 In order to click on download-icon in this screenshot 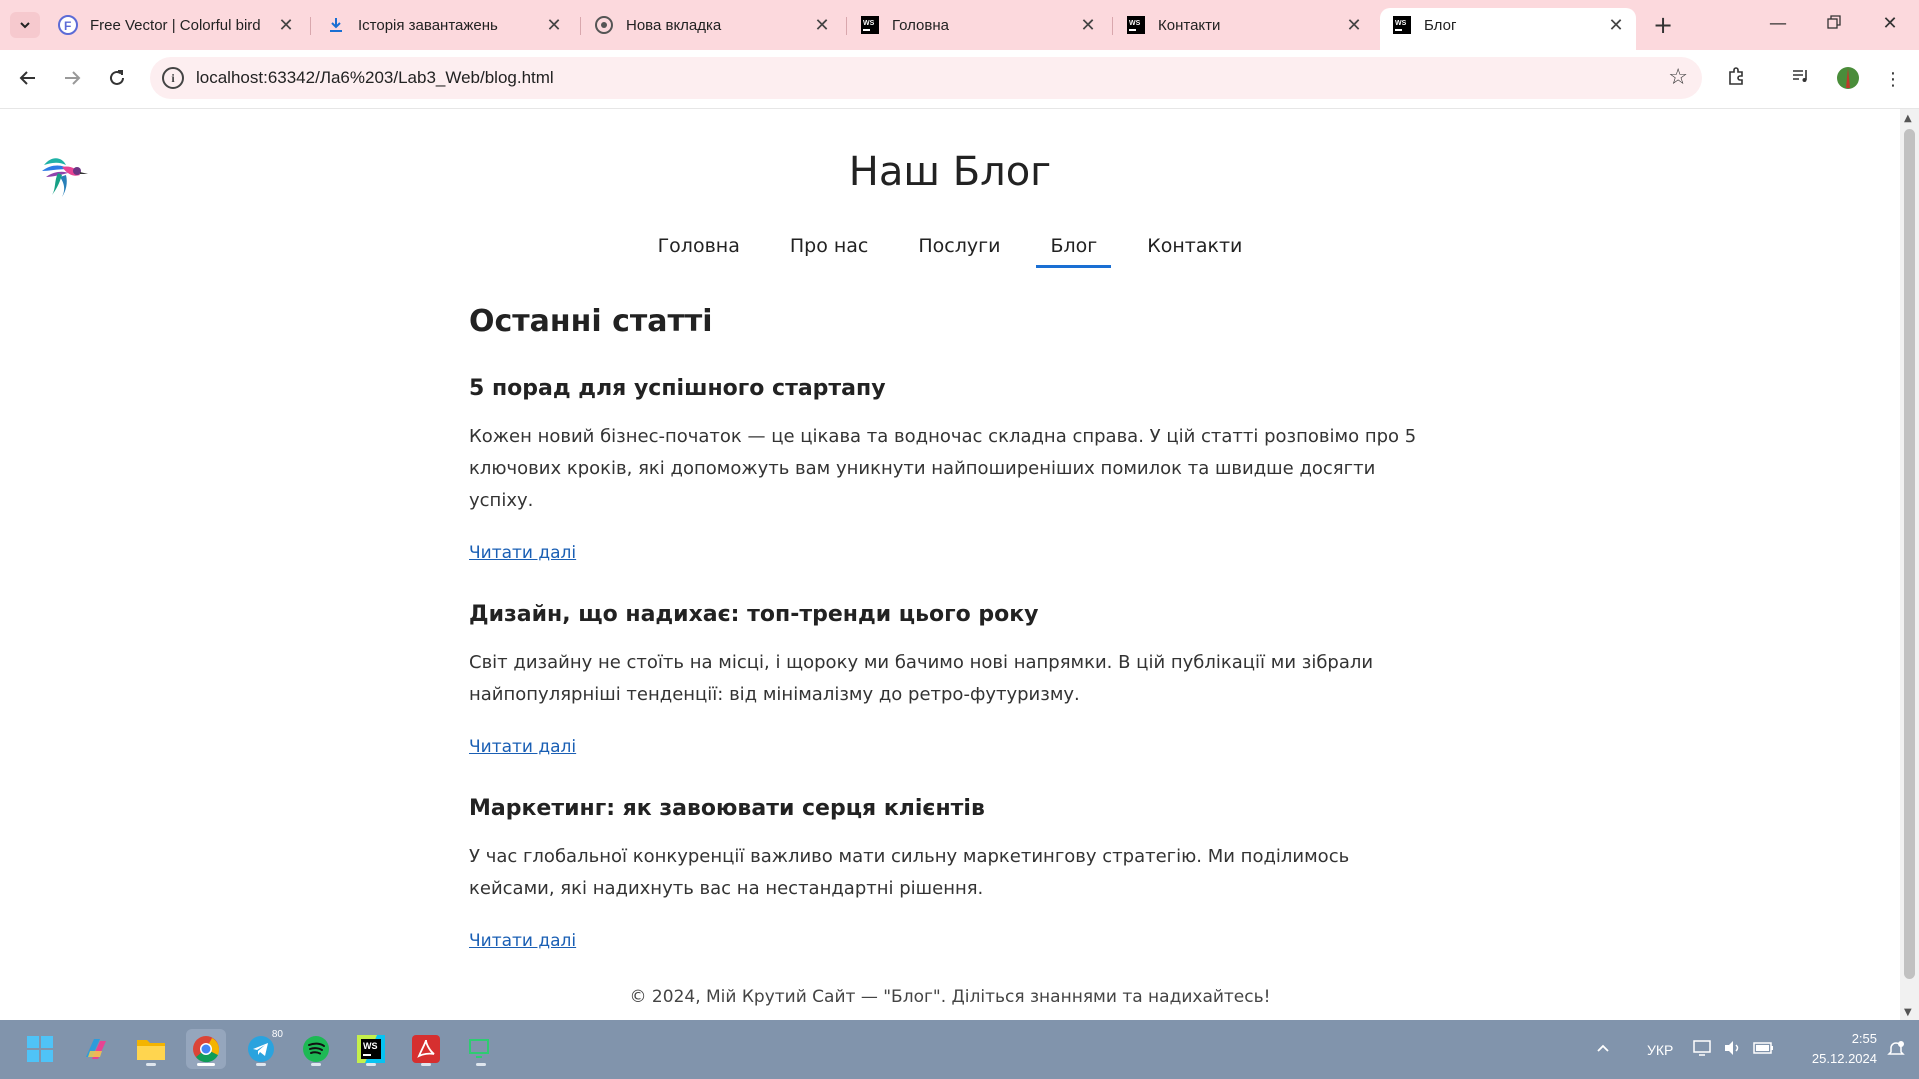, I will do `click(336, 25)`.